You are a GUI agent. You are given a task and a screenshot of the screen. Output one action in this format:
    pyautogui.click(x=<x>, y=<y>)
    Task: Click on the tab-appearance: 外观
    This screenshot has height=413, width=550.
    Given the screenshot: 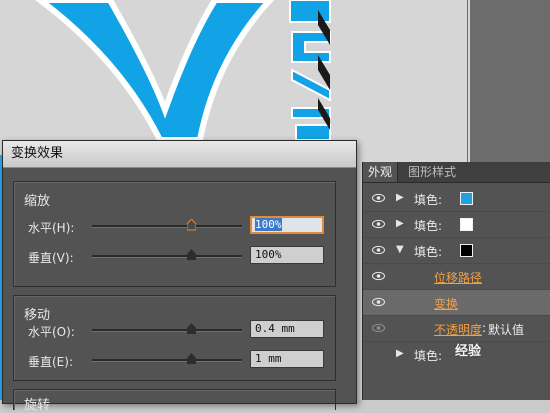 What is the action you would take?
    pyautogui.click(x=381, y=172)
    